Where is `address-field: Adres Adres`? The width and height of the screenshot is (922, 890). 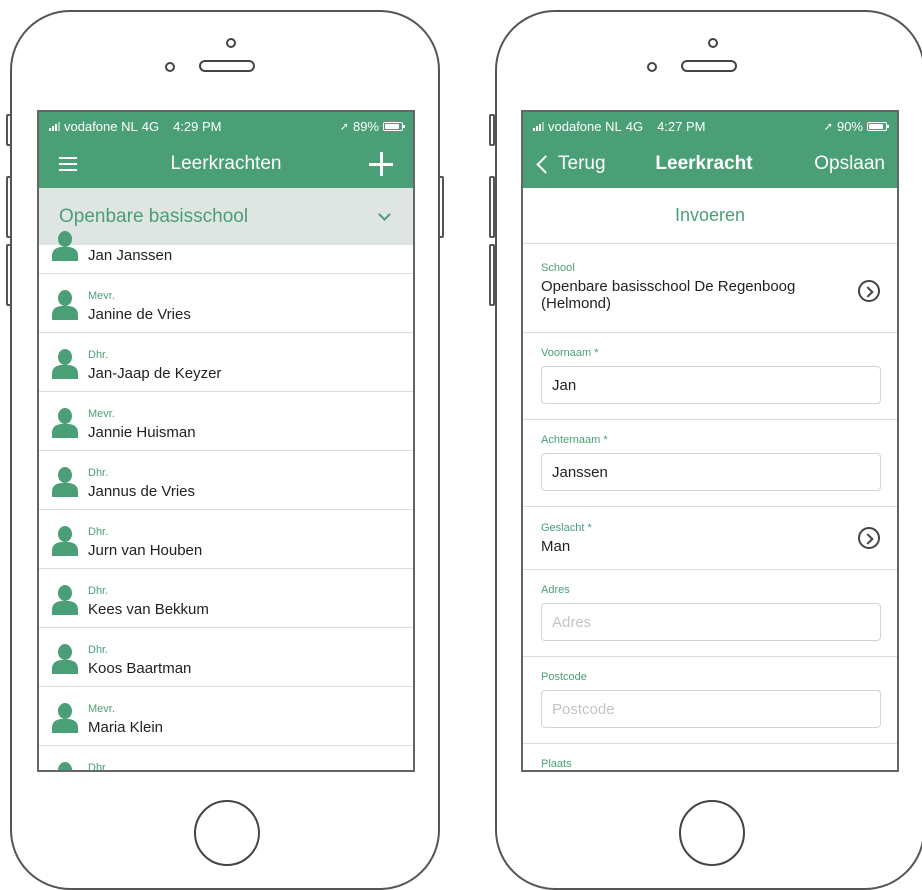
address-field: Adres Adres is located at coordinates (710, 613).